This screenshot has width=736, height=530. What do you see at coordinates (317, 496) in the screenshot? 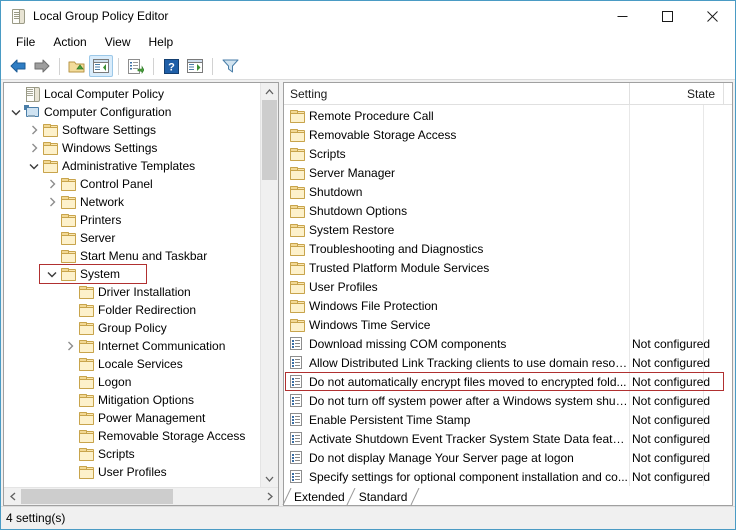
I see `tab-extended: Extended` at bounding box center [317, 496].